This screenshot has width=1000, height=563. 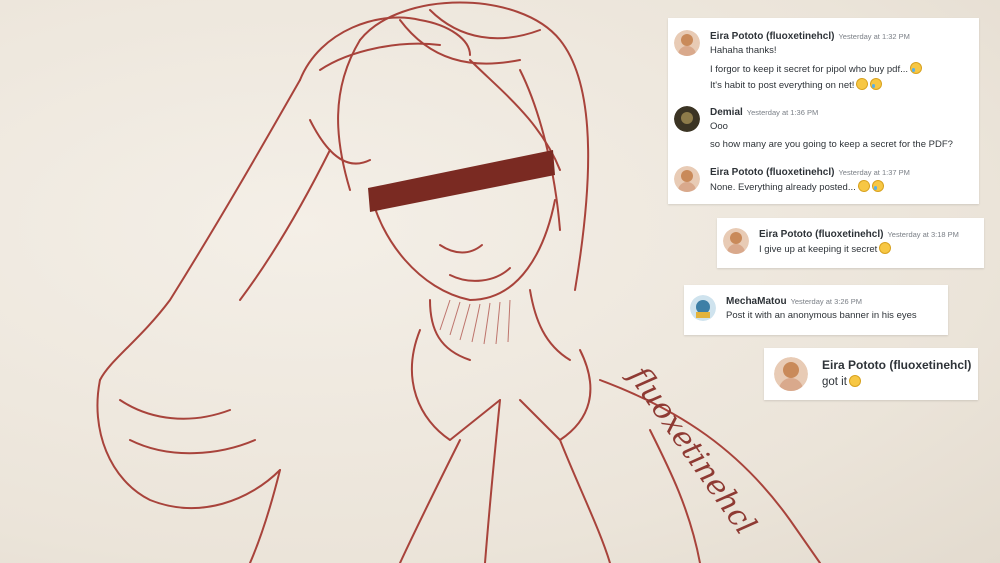 I want to click on timestamp: Yesterday at 1:32 PM, so click(x=874, y=36).